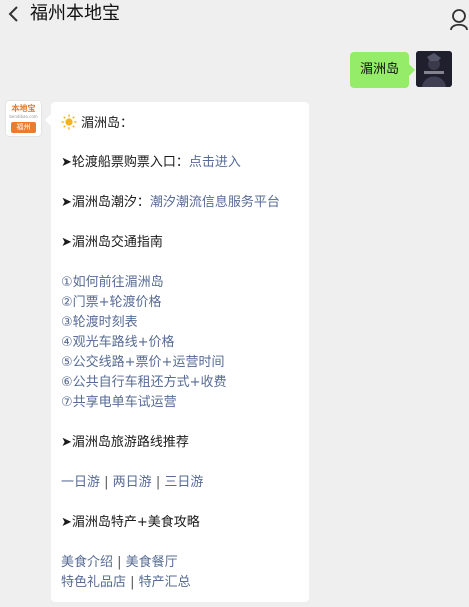 The width and height of the screenshot is (469, 607). What do you see at coordinates (183, 482) in the screenshot?
I see `route-link-three-day: 三日游` at bounding box center [183, 482].